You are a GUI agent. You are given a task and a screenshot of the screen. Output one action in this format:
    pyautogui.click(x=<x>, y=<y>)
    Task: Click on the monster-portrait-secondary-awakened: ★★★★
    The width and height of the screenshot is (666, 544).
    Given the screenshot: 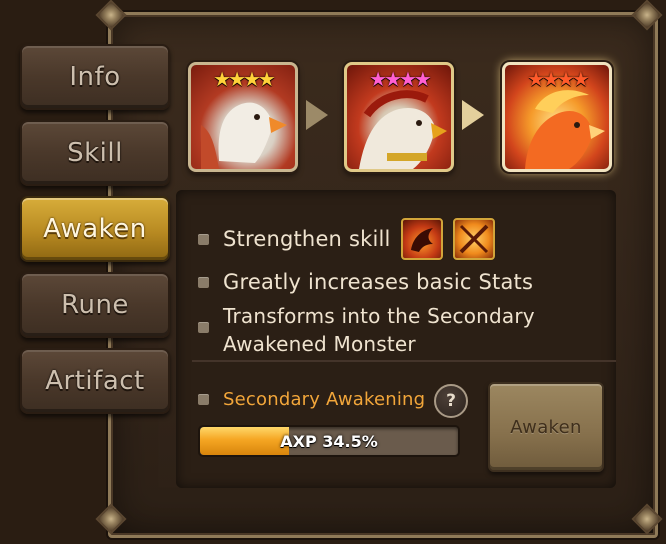 What is the action you would take?
    pyautogui.click(x=557, y=117)
    